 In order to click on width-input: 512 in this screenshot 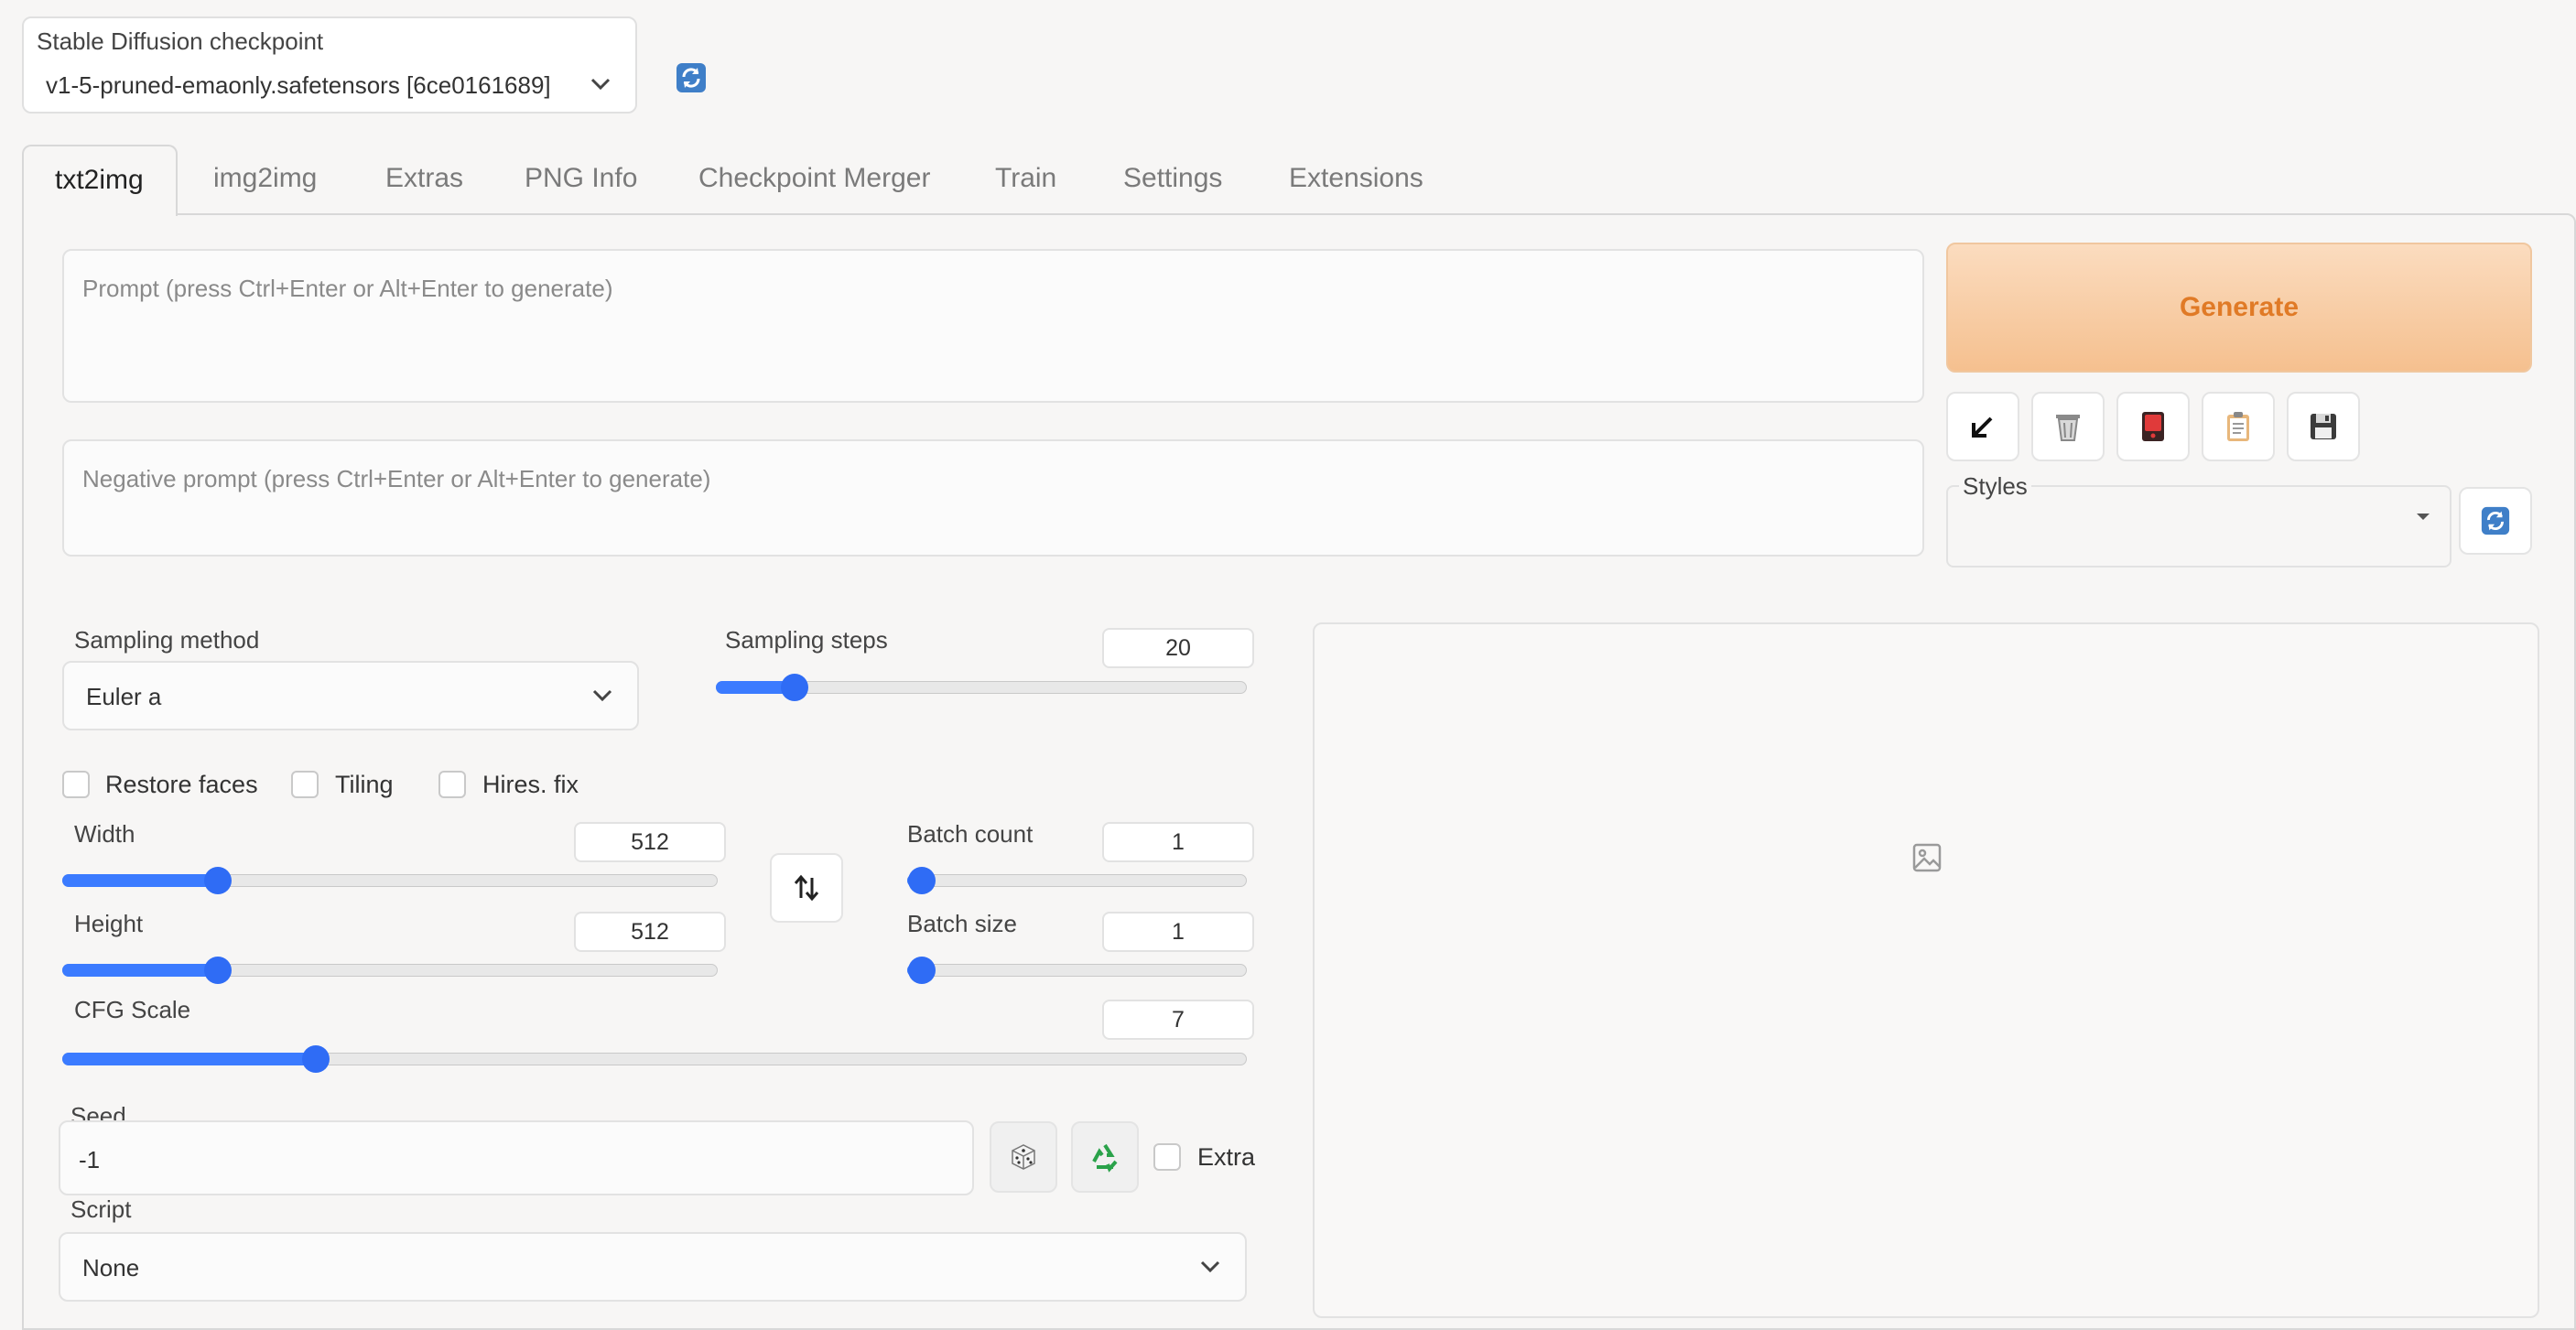, I will do `click(650, 842)`.